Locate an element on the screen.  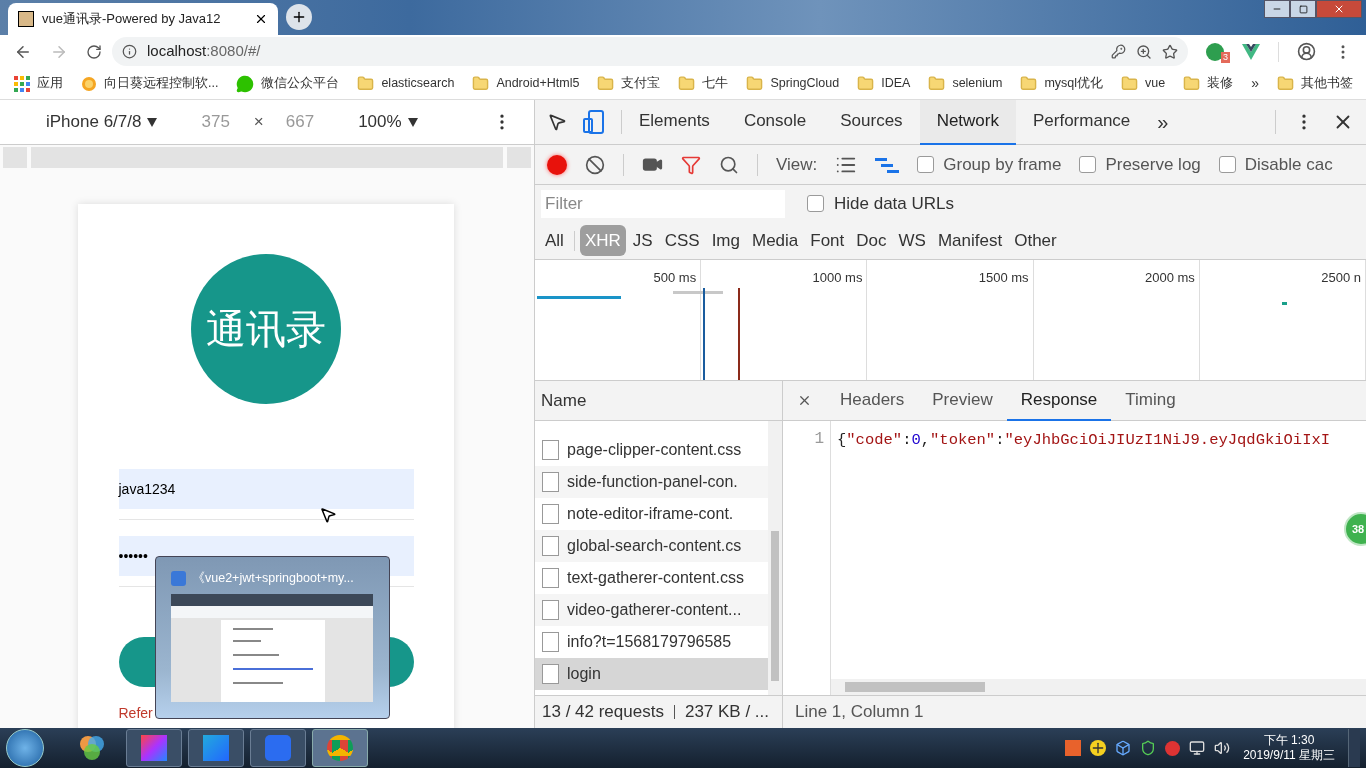
logo-text: 通讯录 is located at coordinates (266, 329).